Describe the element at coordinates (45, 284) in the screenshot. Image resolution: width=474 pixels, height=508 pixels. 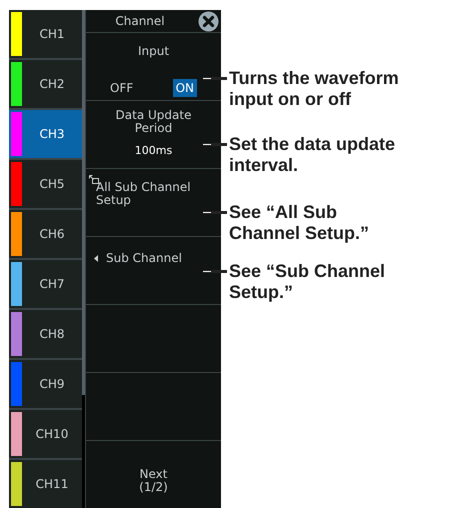
I see `channel-tab: CH7` at that location.